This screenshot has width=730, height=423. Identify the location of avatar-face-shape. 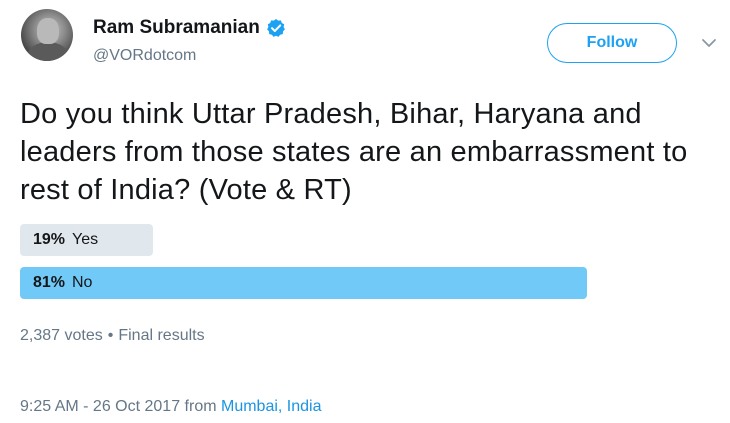
(48, 31).